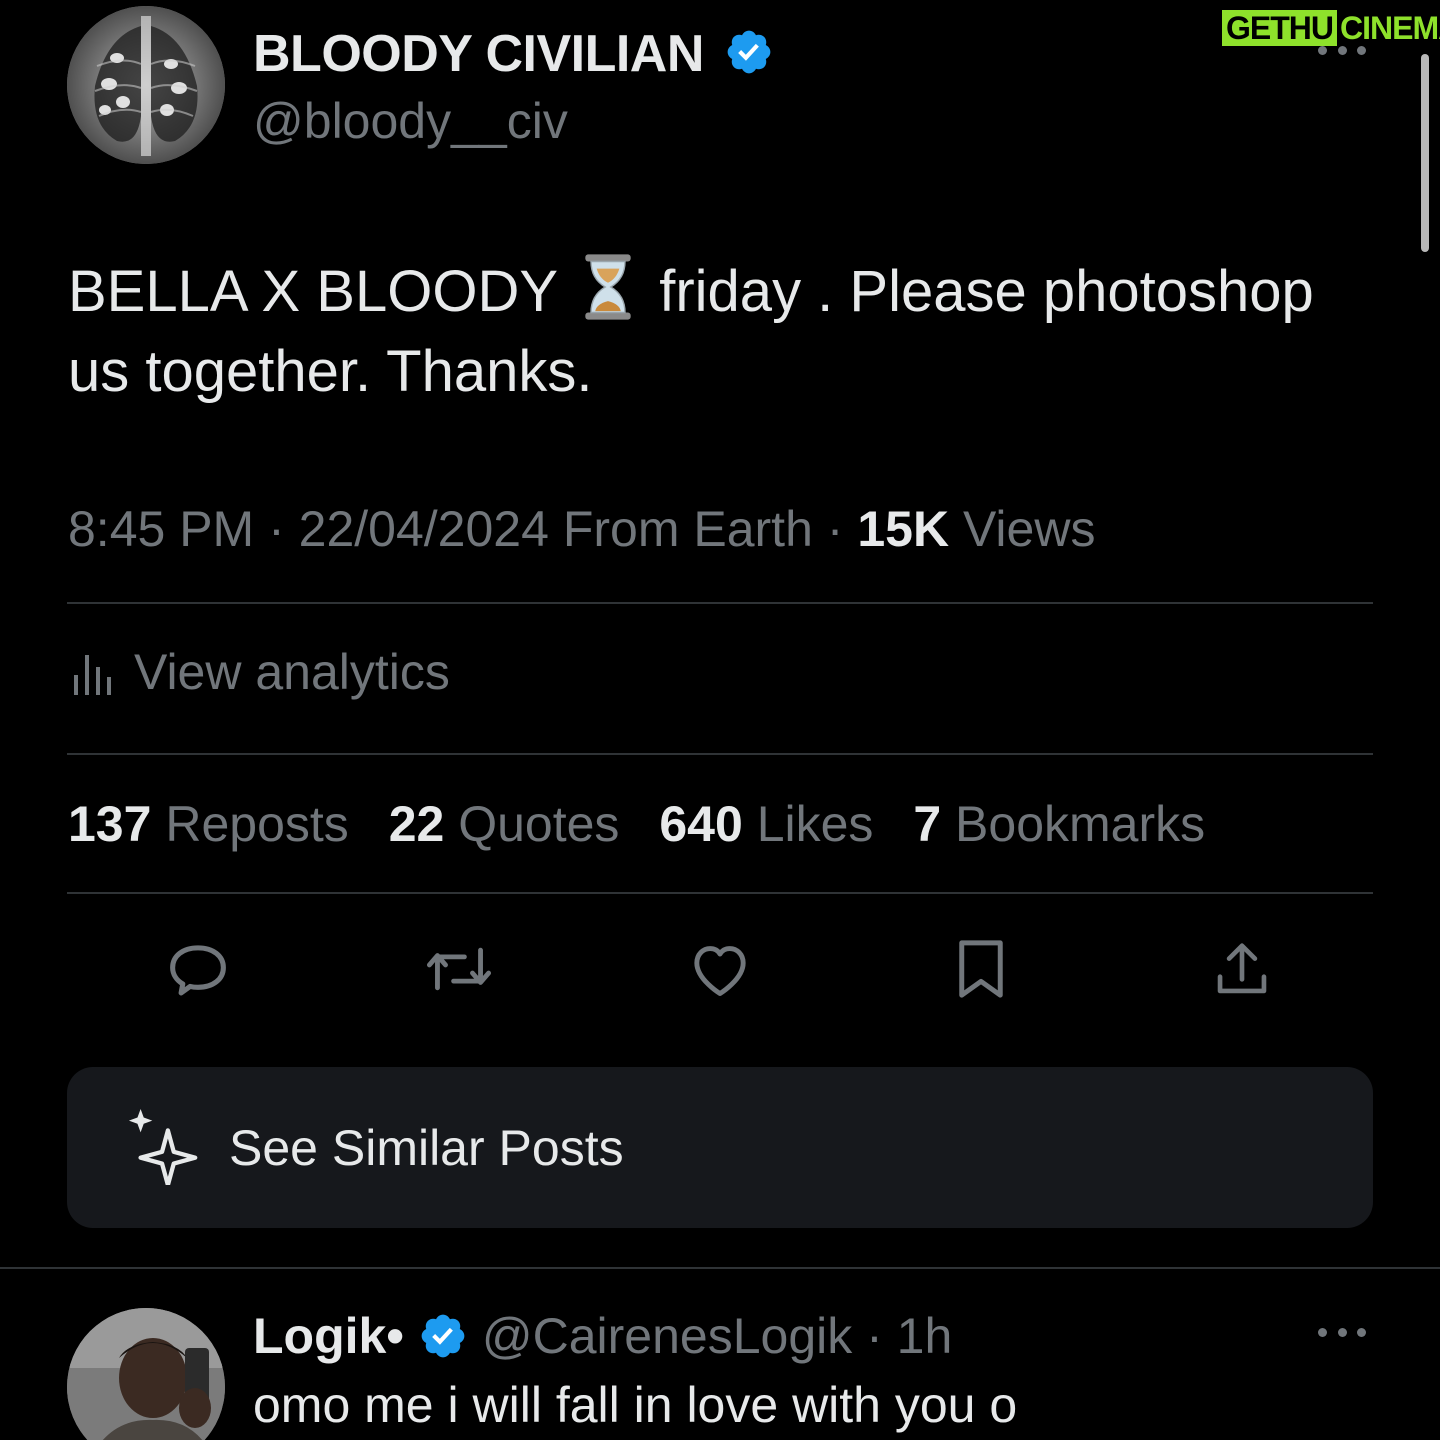 Image resolution: width=1440 pixels, height=1440 pixels. I want to click on sparkle-icon, so click(163, 1146).